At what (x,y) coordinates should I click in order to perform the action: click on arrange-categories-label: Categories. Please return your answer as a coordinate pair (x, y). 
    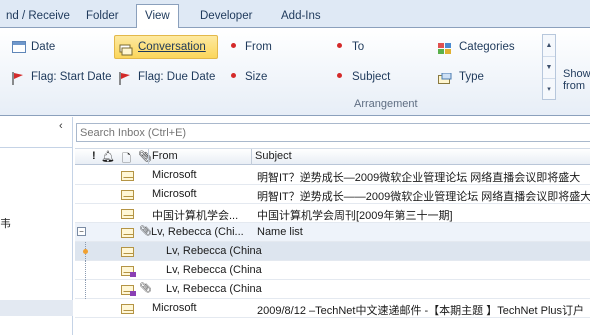
    Looking at the image, I should click on (487, 47).